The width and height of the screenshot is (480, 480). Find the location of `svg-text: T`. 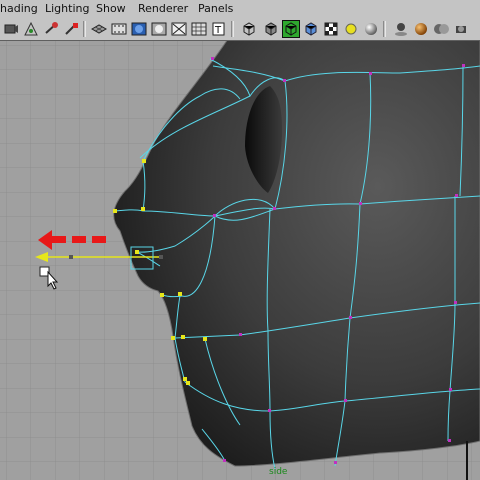

svg-text: T is located at coordinates (218, 30).